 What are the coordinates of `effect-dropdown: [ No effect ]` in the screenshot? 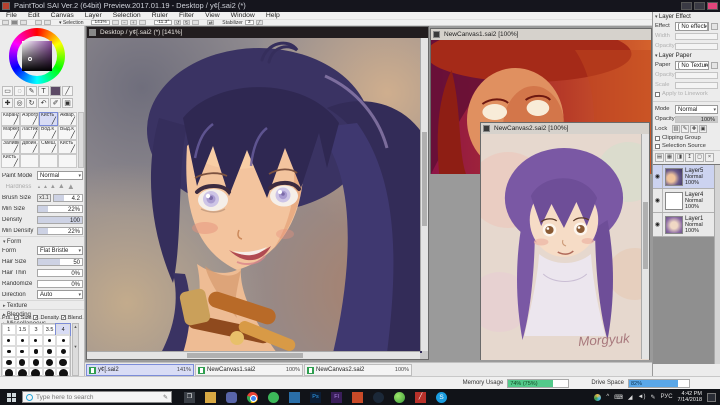 It's located at (692, 26).